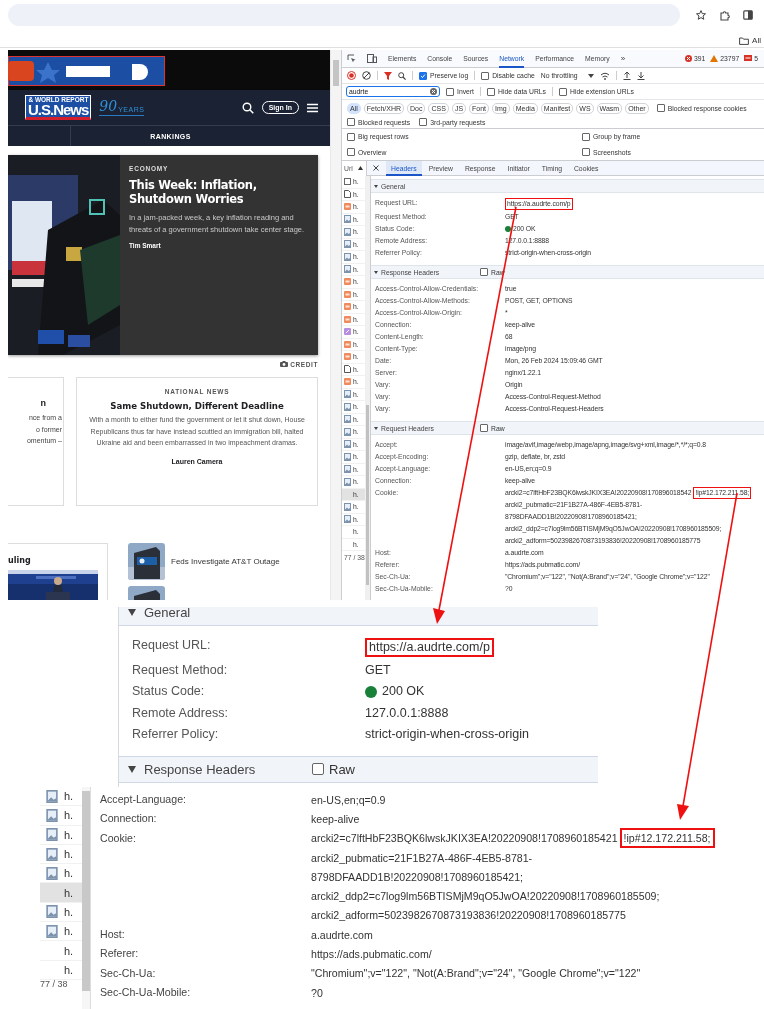  What do you see at coordinates (748, 15) in the screenshot?
I see `sidebar-icon` at bounding box center [748, 15].